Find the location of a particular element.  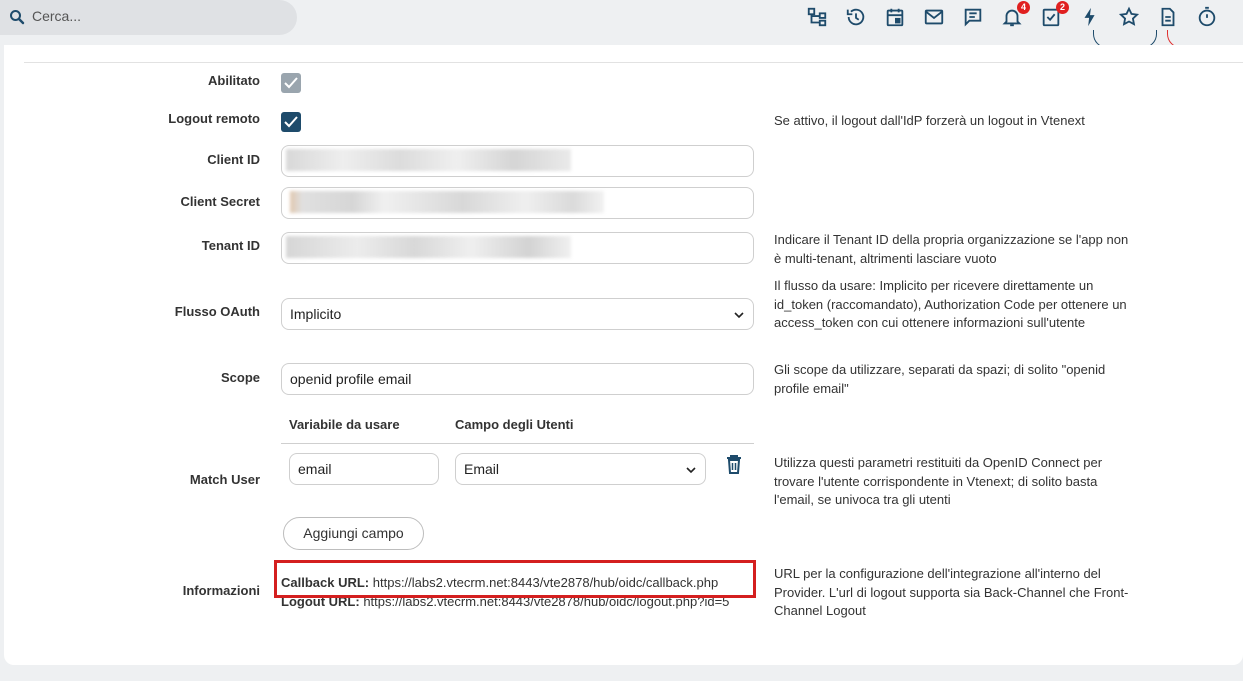

client-secret-input is located at coordinates (517, 203).